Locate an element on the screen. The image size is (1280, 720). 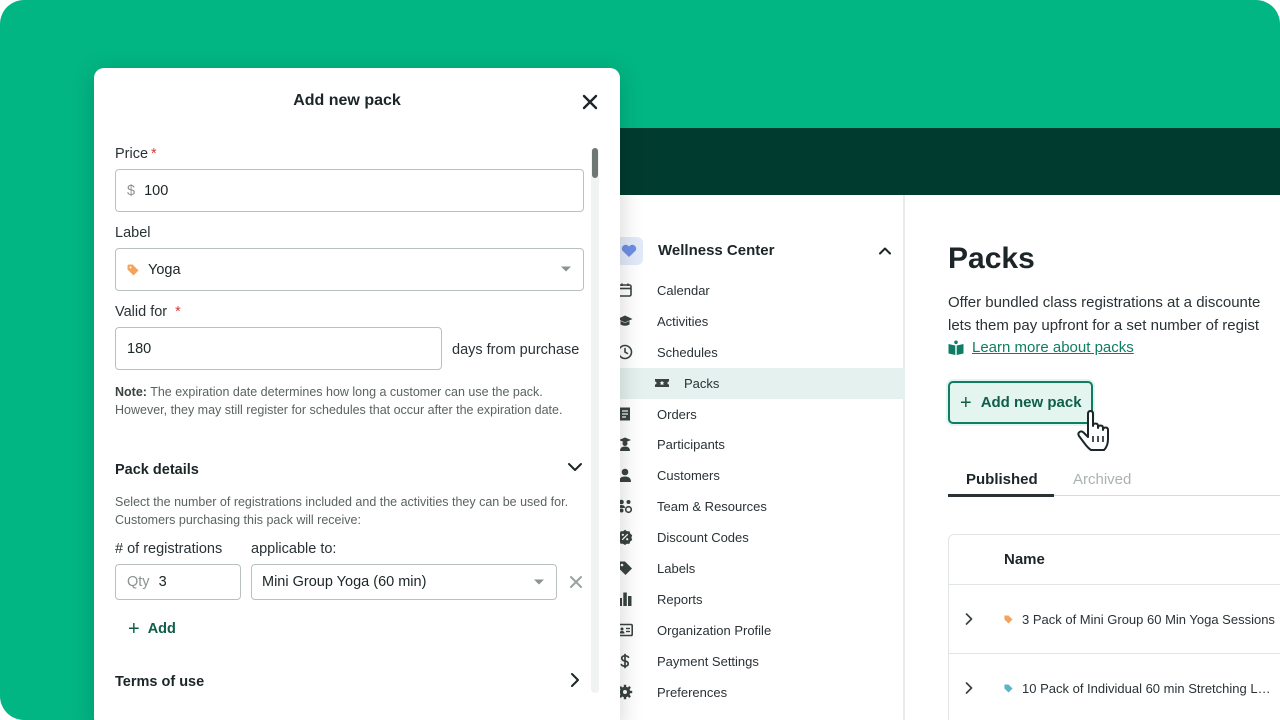
price-input: $ 100 is located at coordinates (349, 190).